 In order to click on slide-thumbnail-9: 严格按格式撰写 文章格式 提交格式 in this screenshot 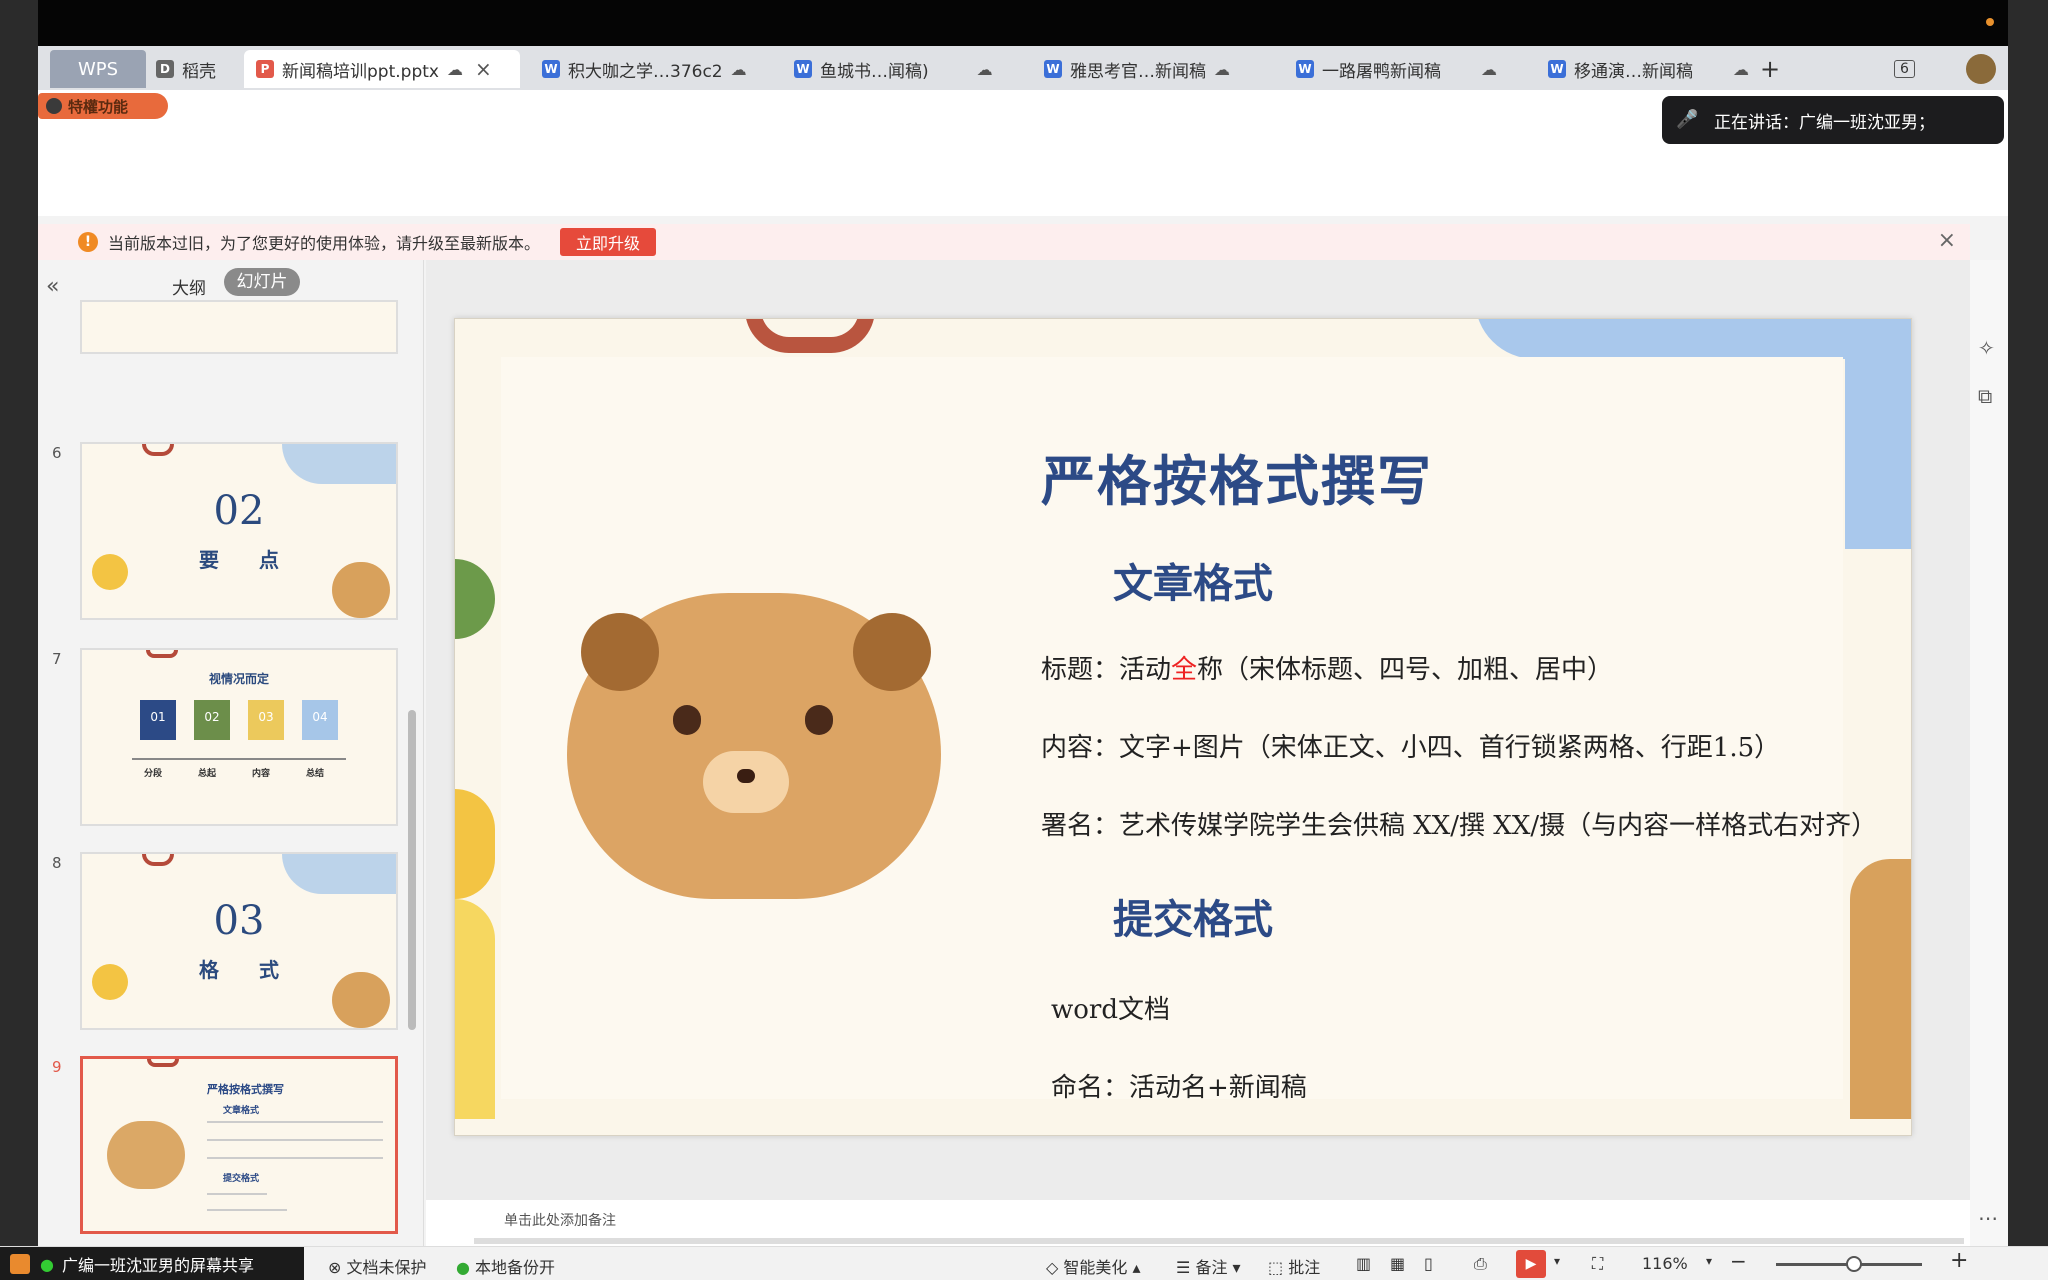, I will do `click(239, 1145)`.